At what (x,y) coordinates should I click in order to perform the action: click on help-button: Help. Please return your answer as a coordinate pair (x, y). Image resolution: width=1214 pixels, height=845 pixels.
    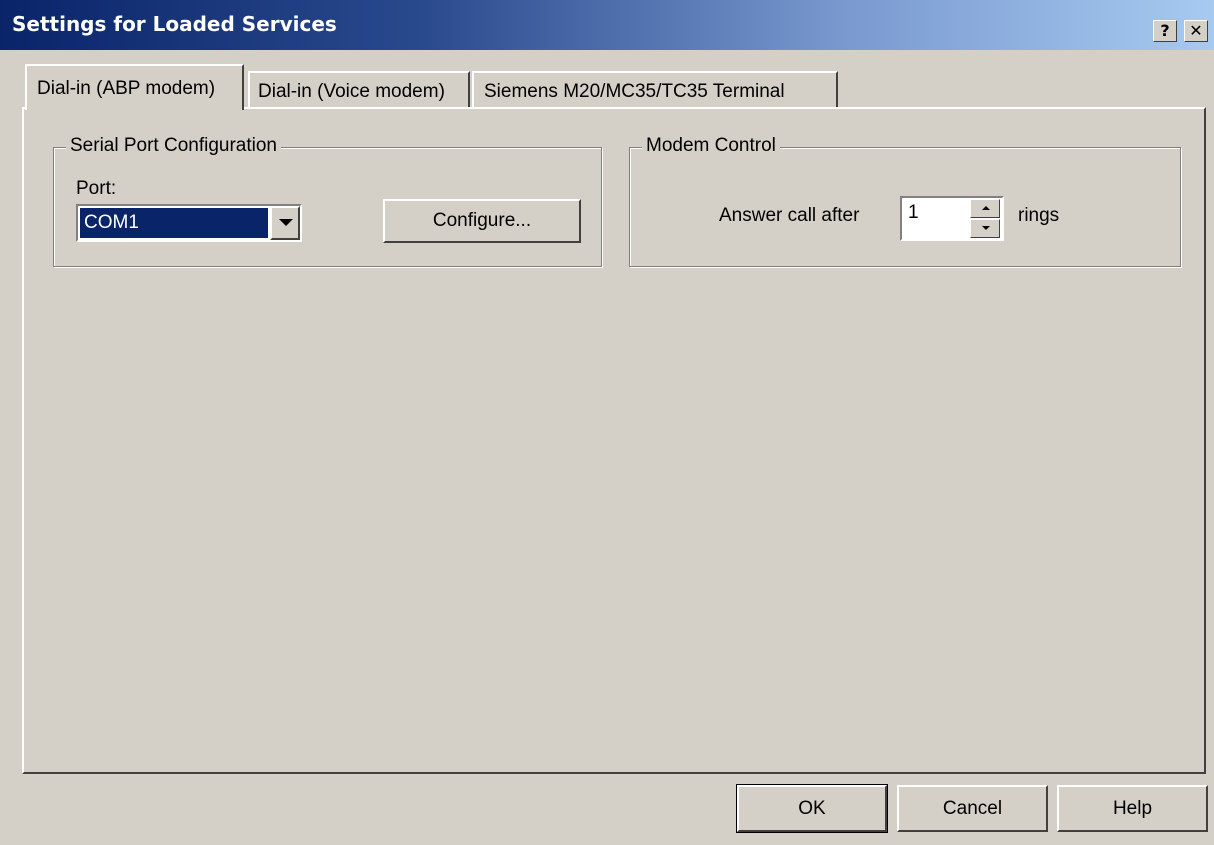
    Looking at the image, I should click on (1132, 808).